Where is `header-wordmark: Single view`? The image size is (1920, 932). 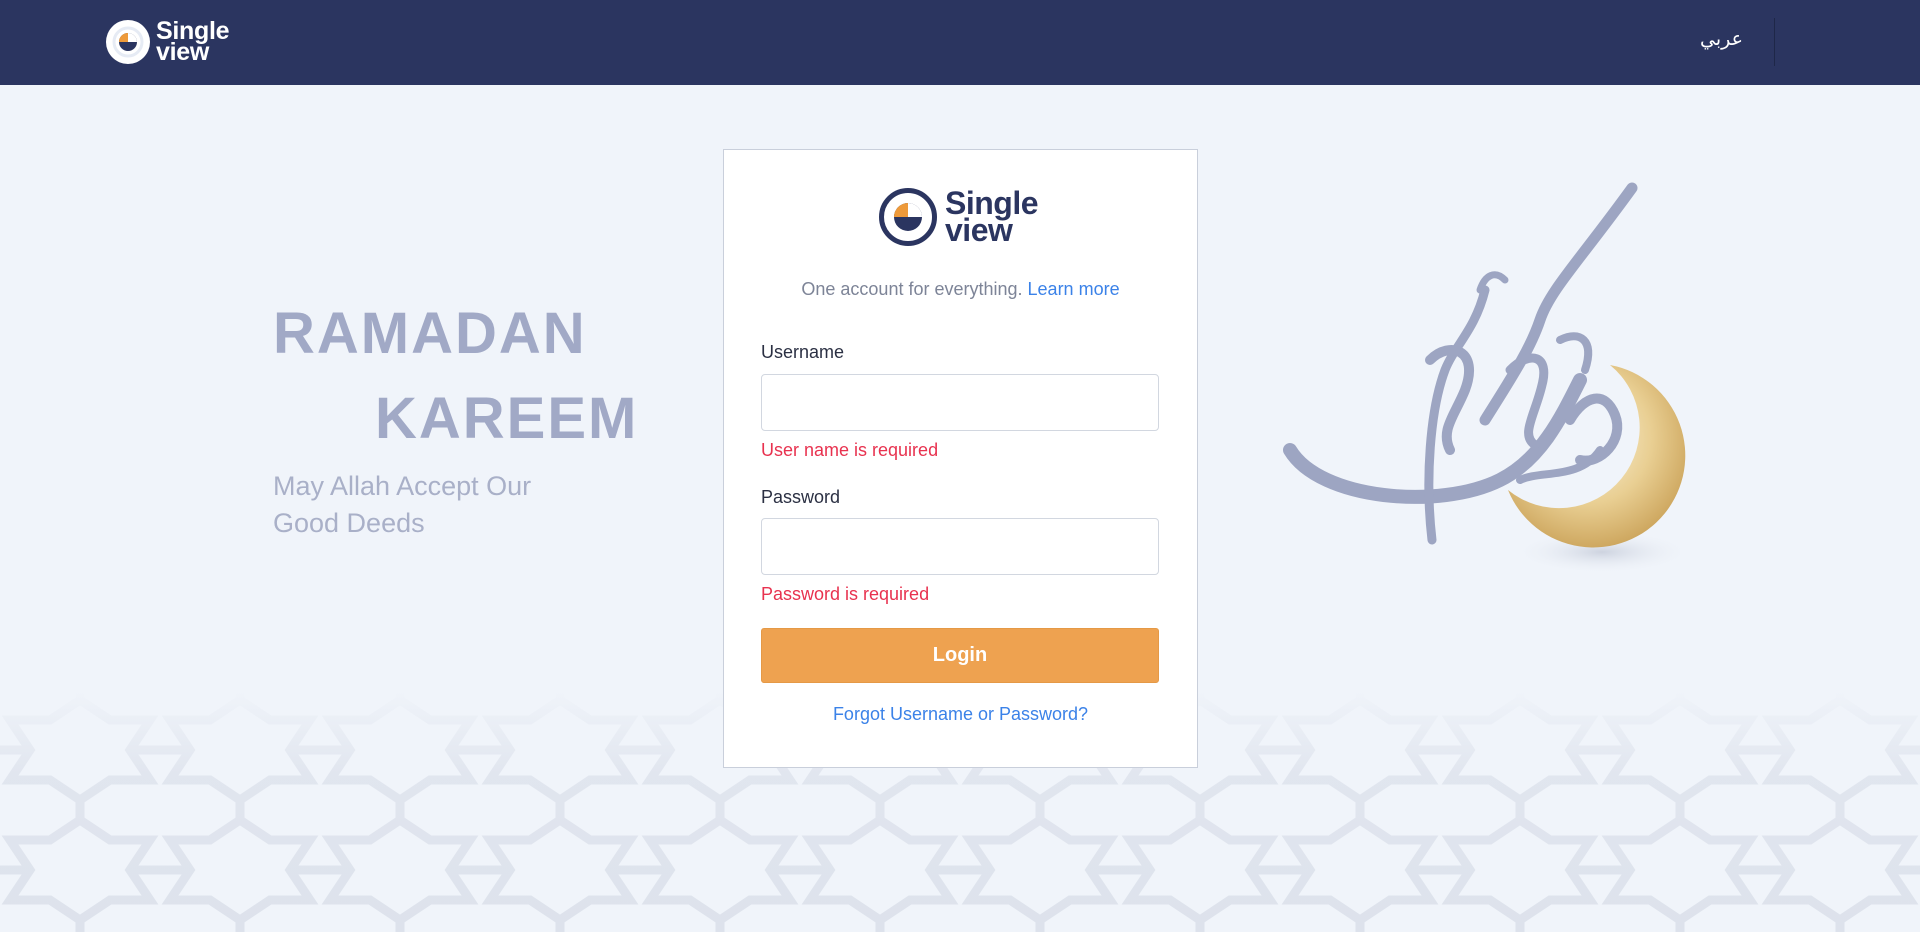 header-wordmark: Single view is located at coordinates (193, 42).